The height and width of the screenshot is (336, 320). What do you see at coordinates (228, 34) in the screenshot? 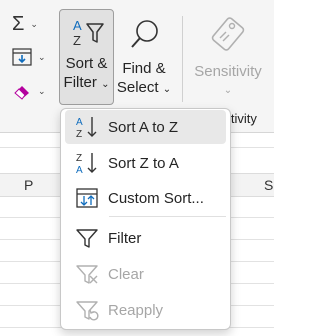
I see `sensitivity-label-icon` at bounding box center [228, 34].